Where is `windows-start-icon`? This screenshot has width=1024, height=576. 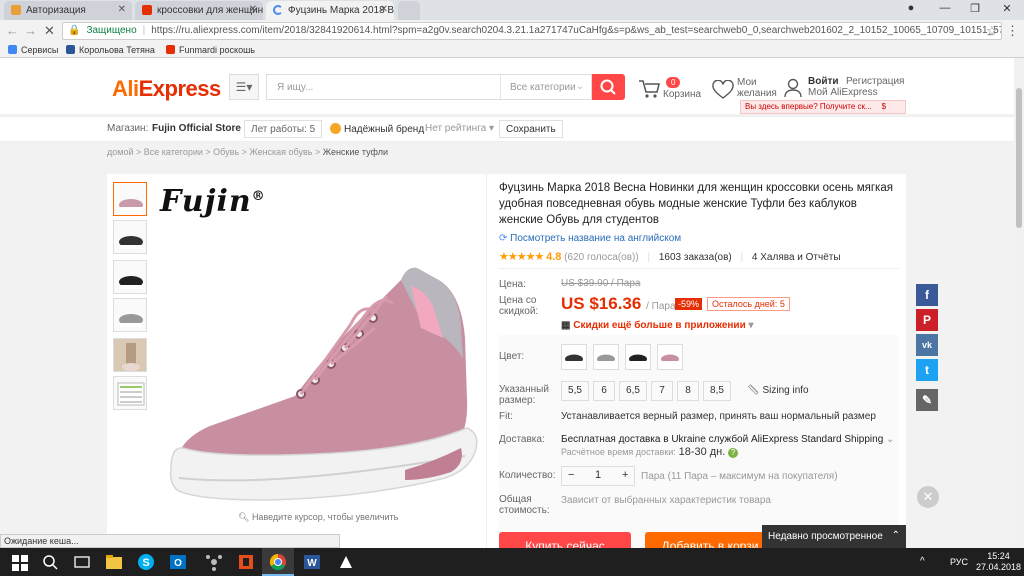
windows-start-icon is located at coordinates (20, 562).